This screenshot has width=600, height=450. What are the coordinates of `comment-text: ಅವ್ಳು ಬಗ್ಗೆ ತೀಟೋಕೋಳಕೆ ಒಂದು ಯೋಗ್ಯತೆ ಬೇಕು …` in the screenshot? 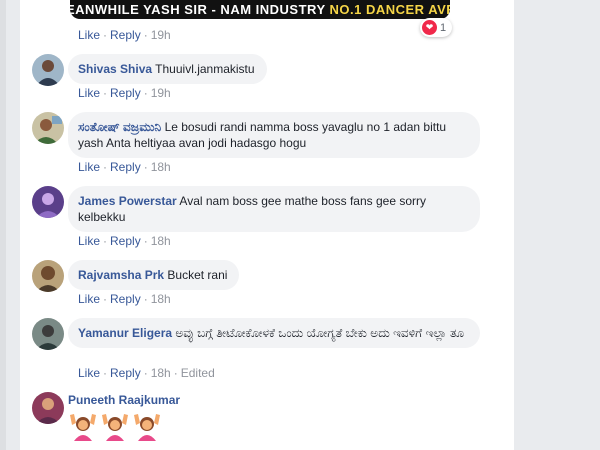 It's located at (320, 333).